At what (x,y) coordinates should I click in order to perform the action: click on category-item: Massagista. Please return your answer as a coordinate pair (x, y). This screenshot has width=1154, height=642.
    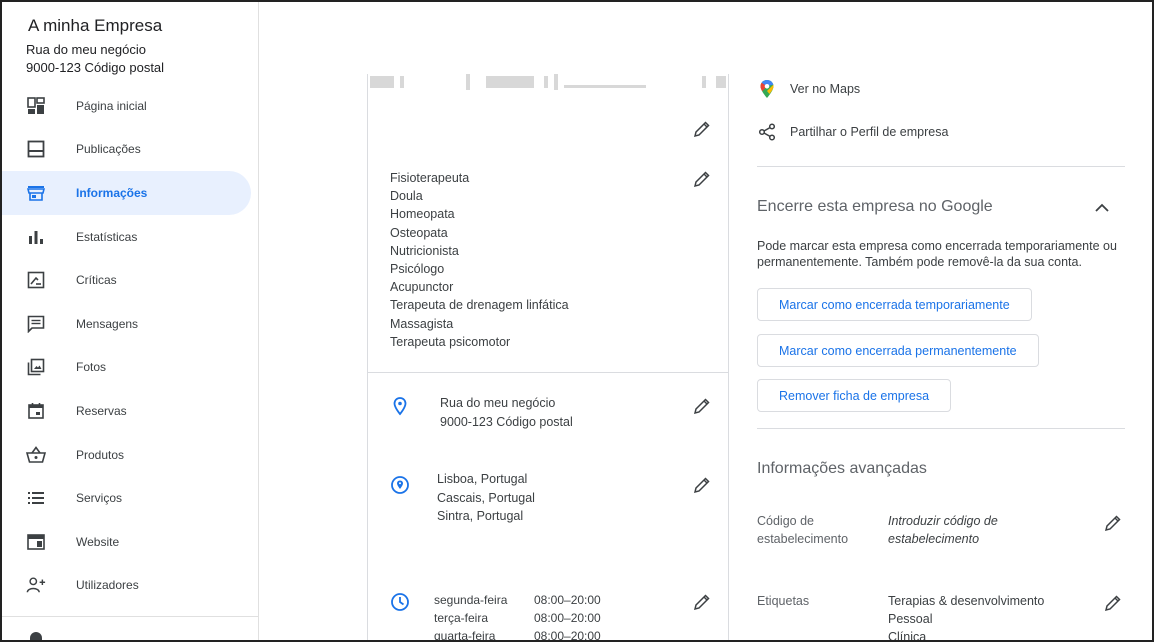
    Looking at the image, I should click on (422, 323).